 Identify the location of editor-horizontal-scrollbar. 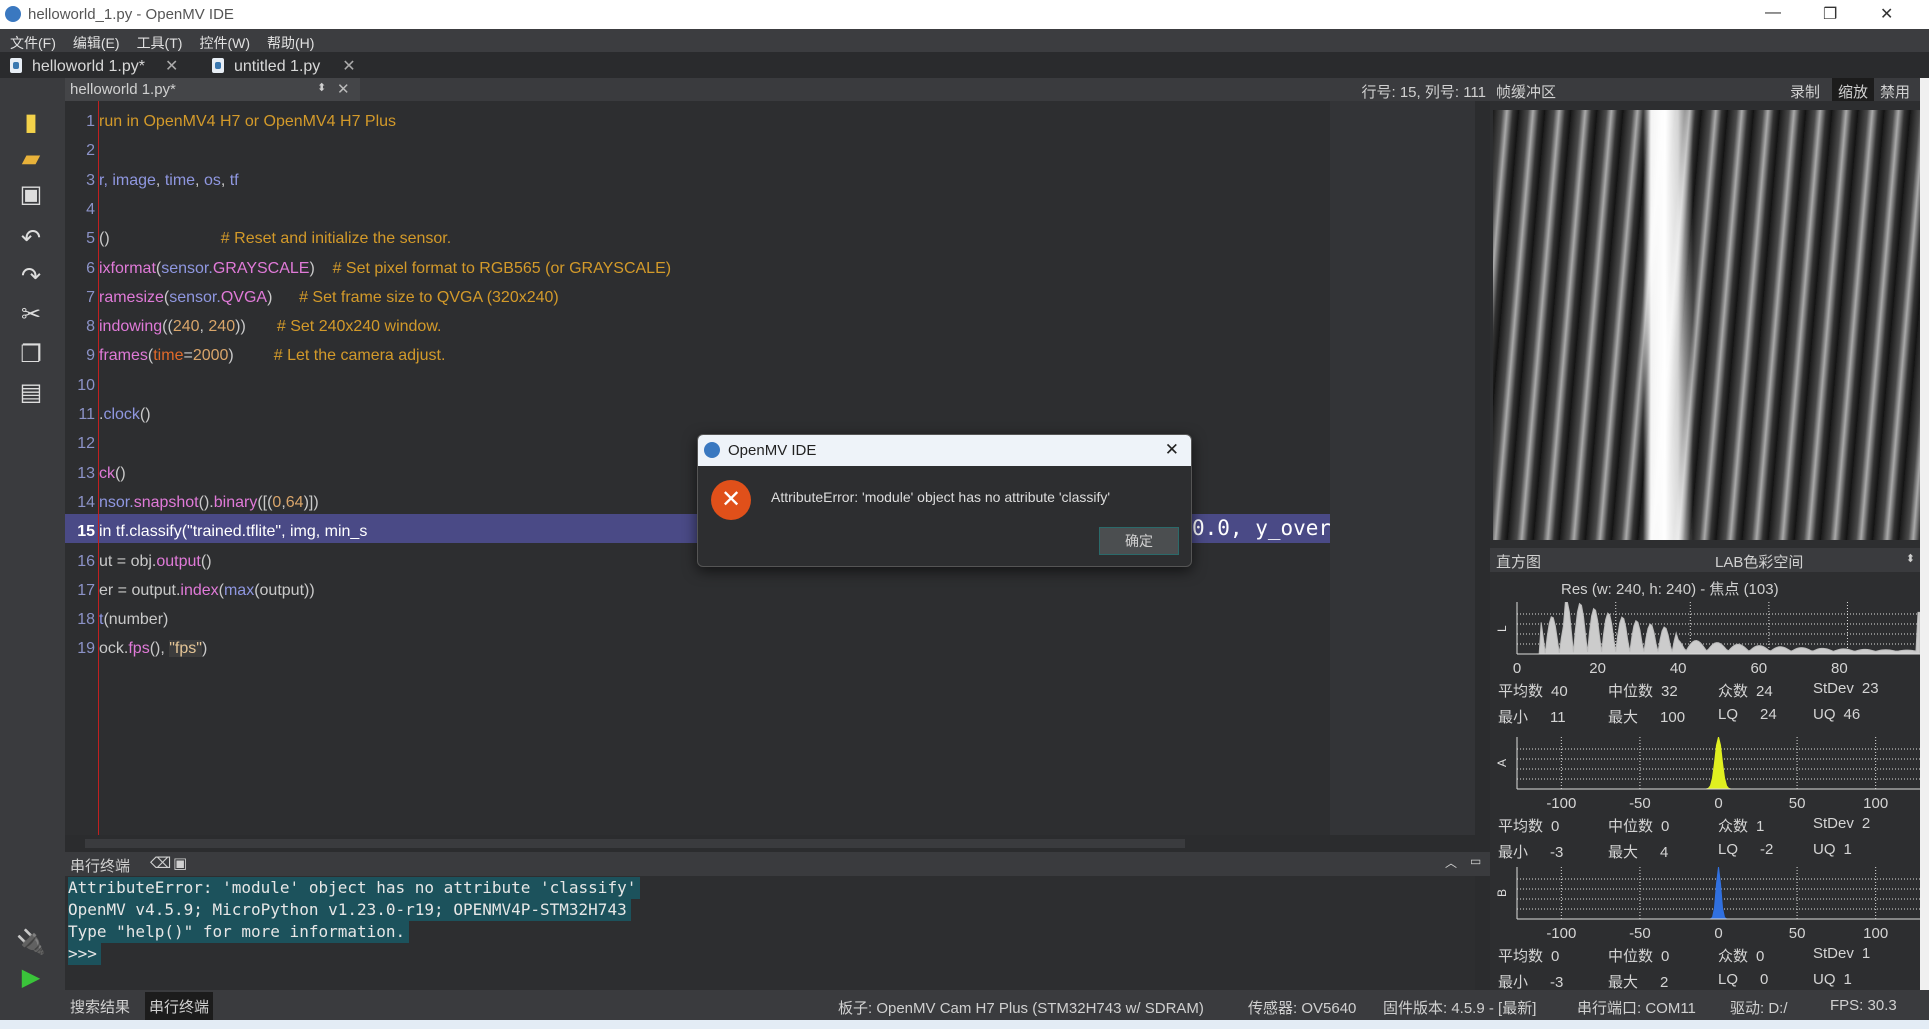
(777, 843).